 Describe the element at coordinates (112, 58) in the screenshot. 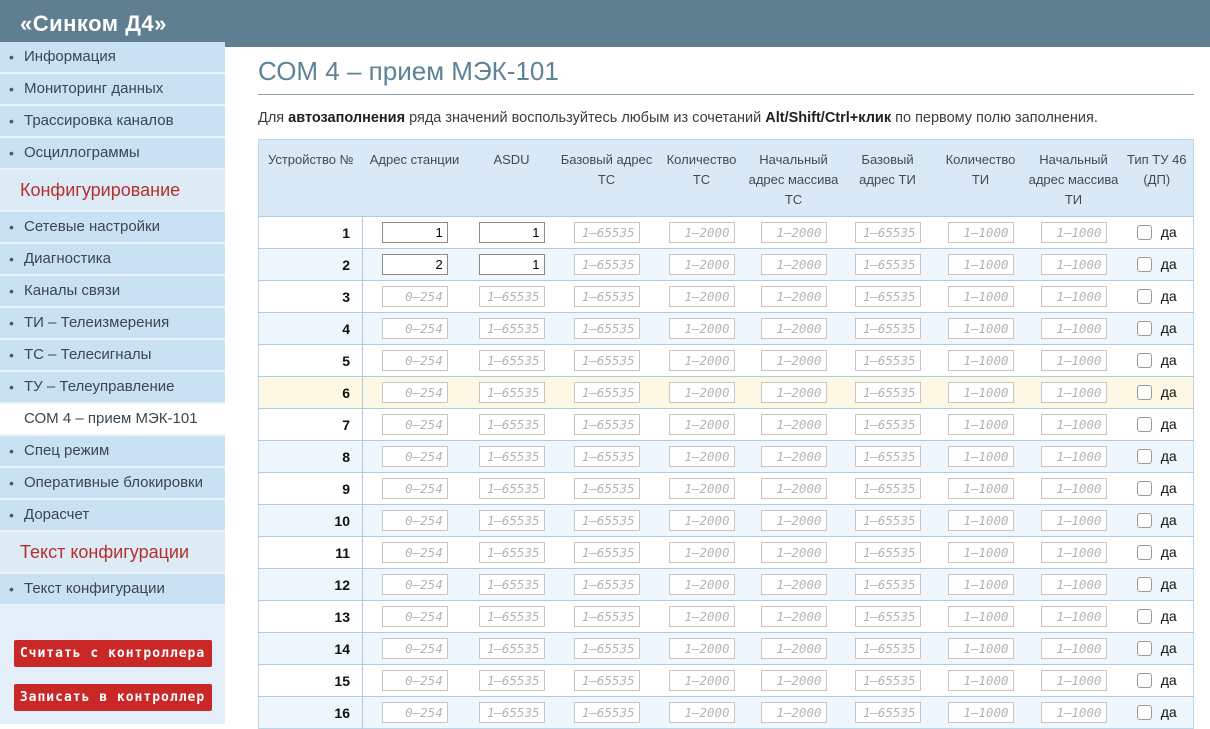

I see `sidebar-item: Информация` at that location.